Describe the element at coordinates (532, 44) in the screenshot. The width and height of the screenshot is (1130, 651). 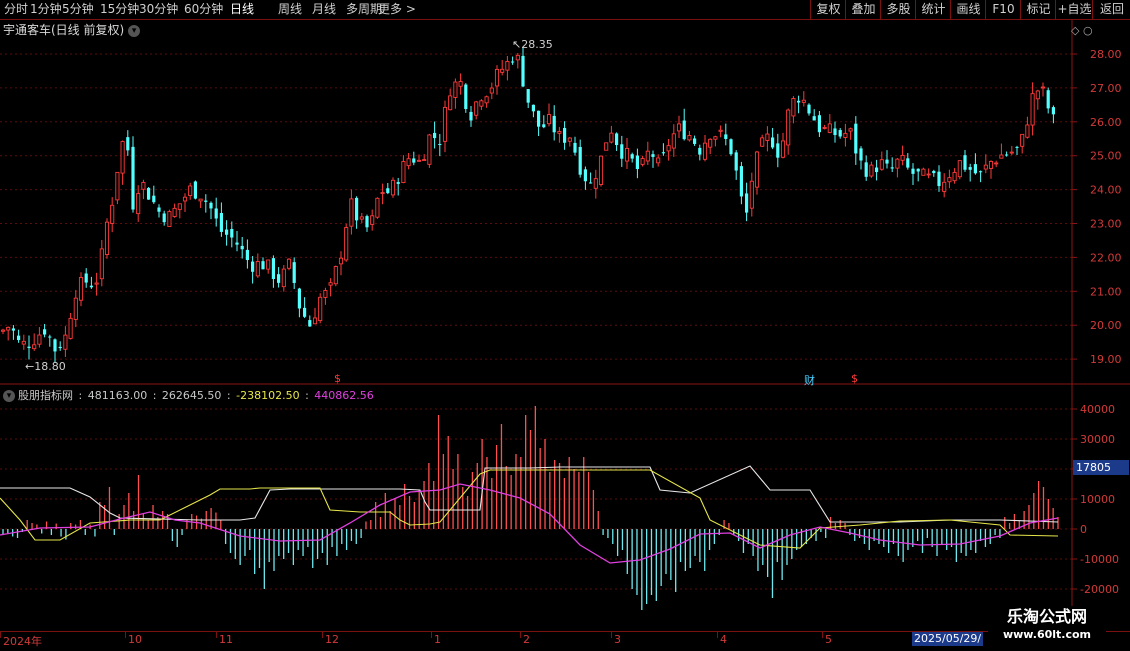
I see `high-marker: ↖28.35` at that location.